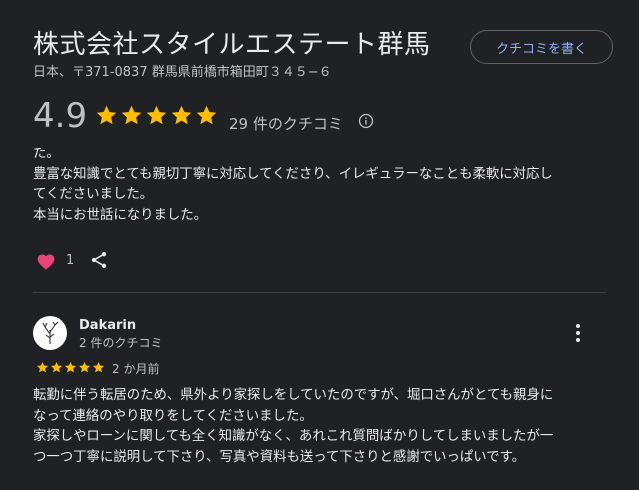  Describe the element at coordinates (232, 45) in the screenshot. I see `business-name: 株式会社スタイルエステート群馬` at that location.